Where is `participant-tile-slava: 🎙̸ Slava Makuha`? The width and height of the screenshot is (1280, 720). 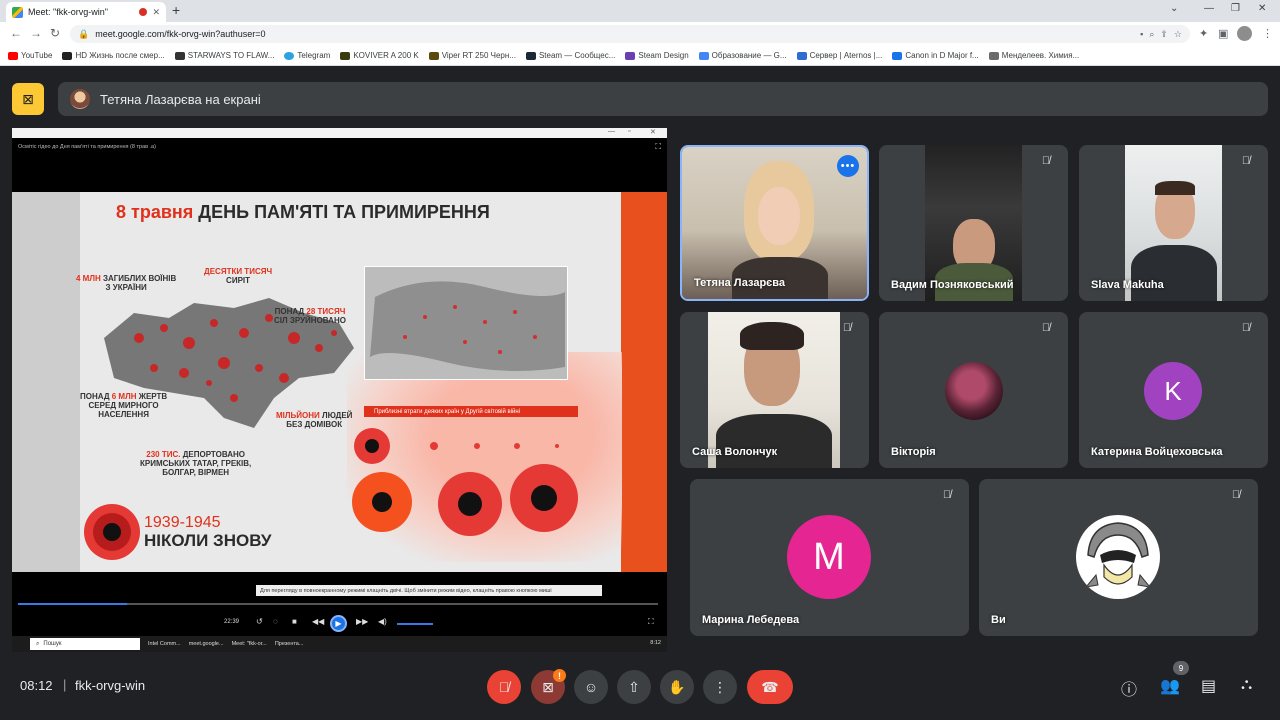
participant-tile-slava: 🎙̸ Slava Makuha is located at coordinates (1173, 223).